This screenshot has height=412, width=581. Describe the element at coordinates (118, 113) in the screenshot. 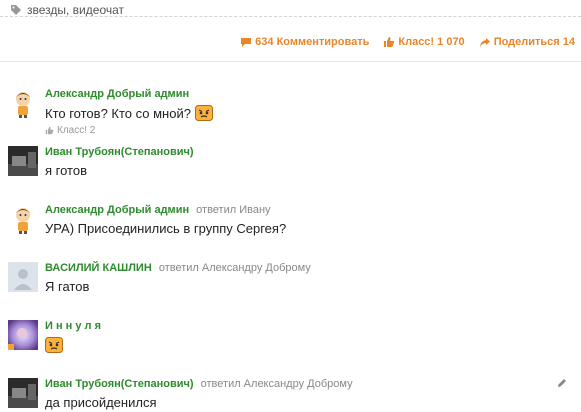

I see `comment-text-content: Кто готов? Кто со мной?` at that location.